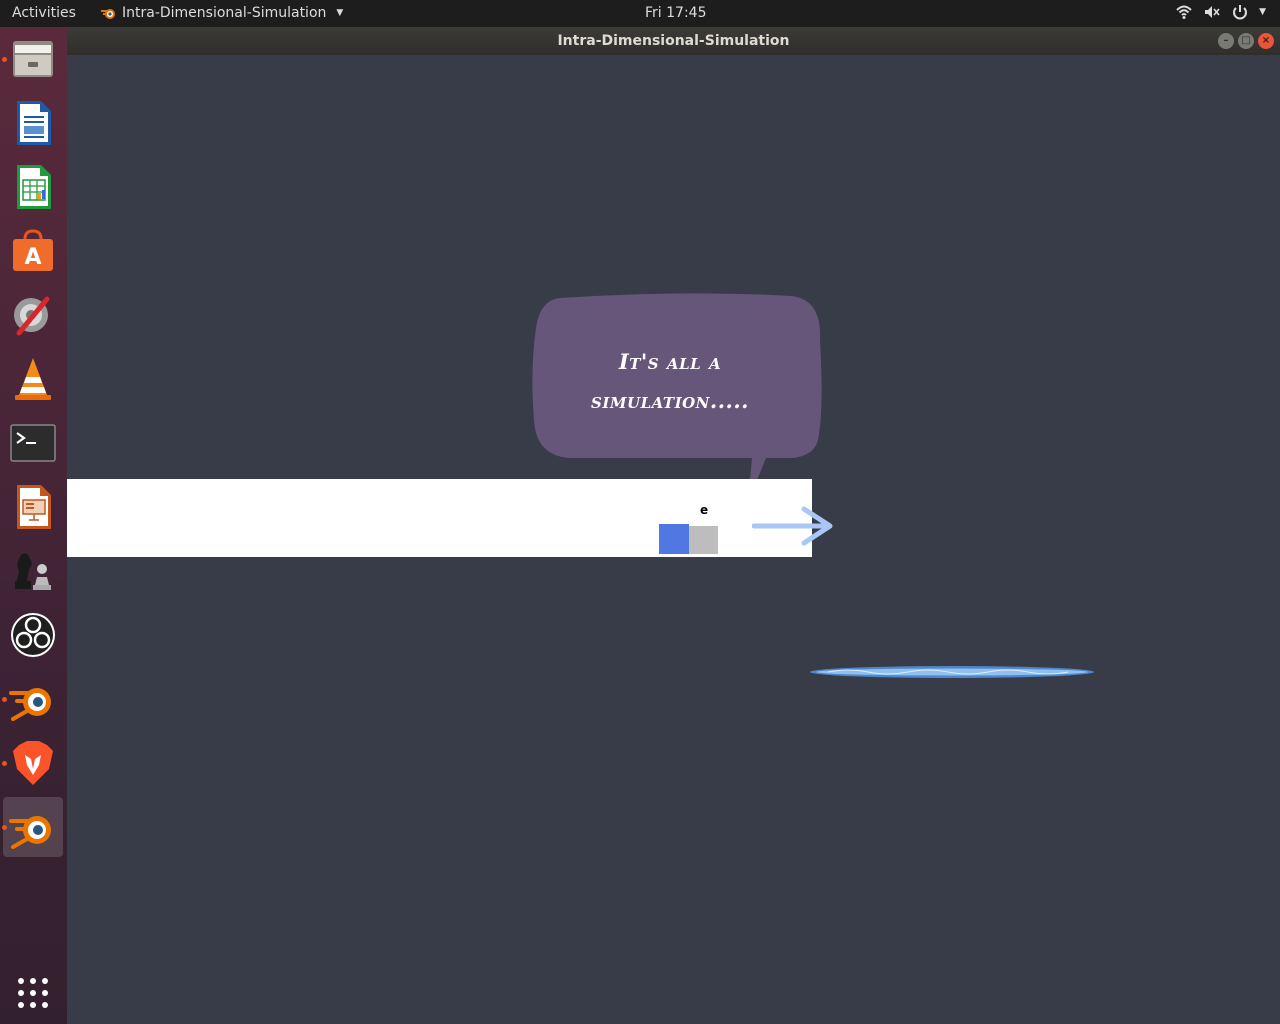 The image size is (1280, 1024). What do you see at coordinates (675, 13) in the screenshot?
I see `clock: Fri 17:45` at bounding box center [675, 13].